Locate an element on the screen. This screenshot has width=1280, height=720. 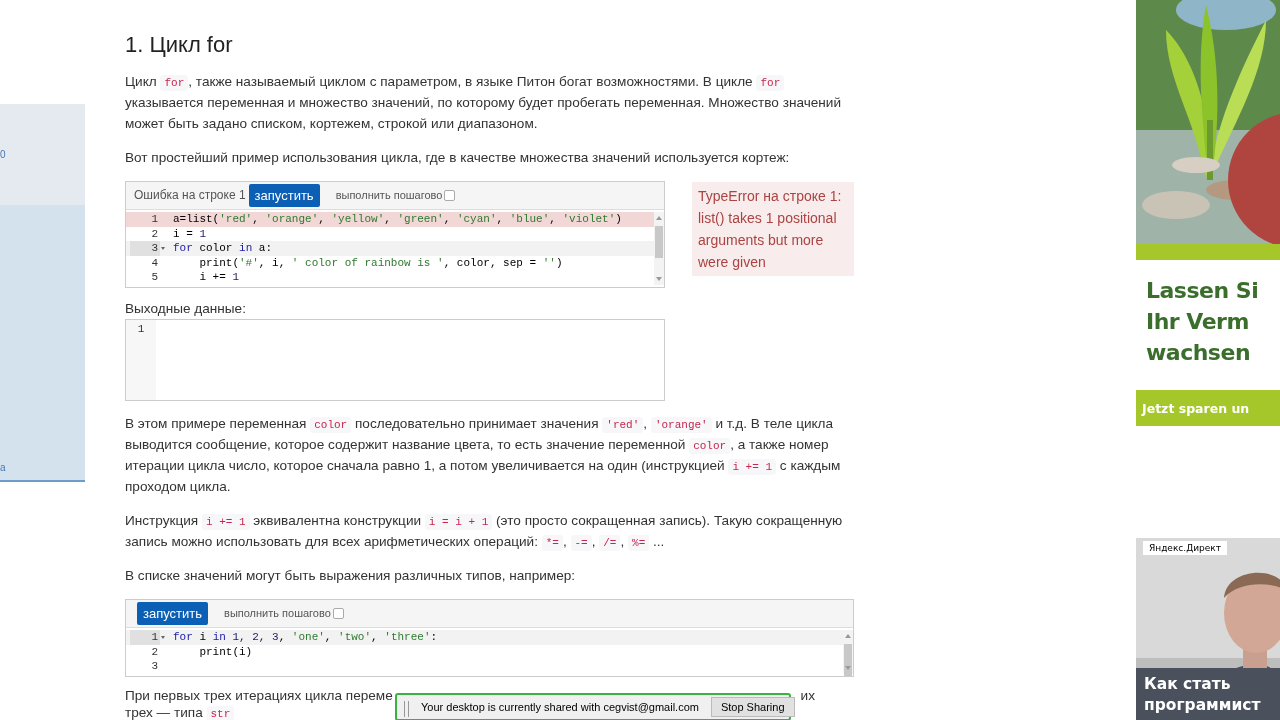
code-line: 4 print('#', i, ' color of rainbow is ', color, sep = '') is located at coordinates (390, 263).